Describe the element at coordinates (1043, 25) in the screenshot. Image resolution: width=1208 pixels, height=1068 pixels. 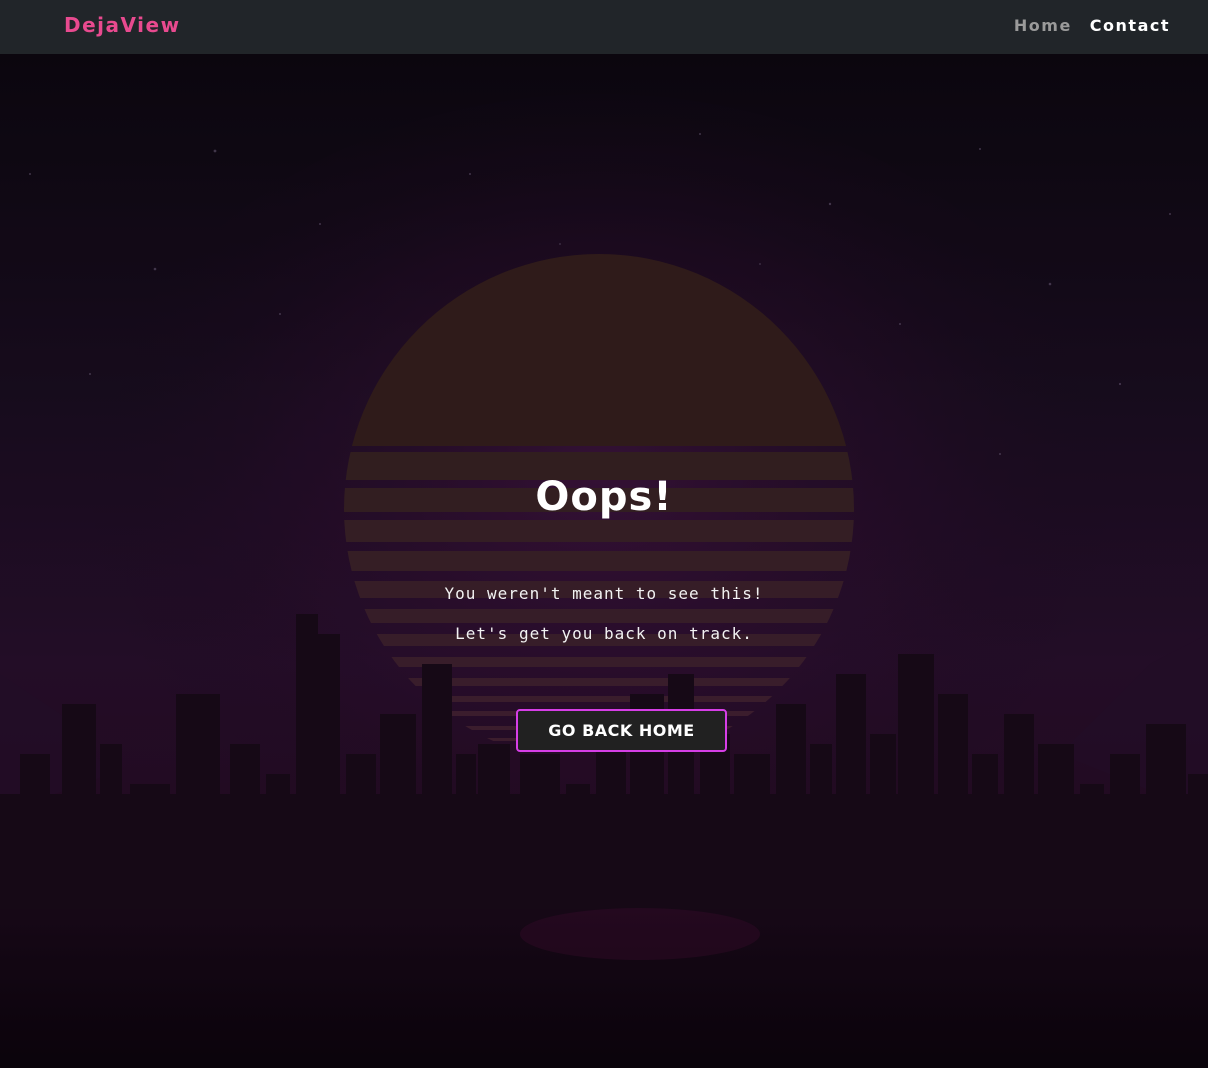
I see `nav-link-home: Home` at that location.